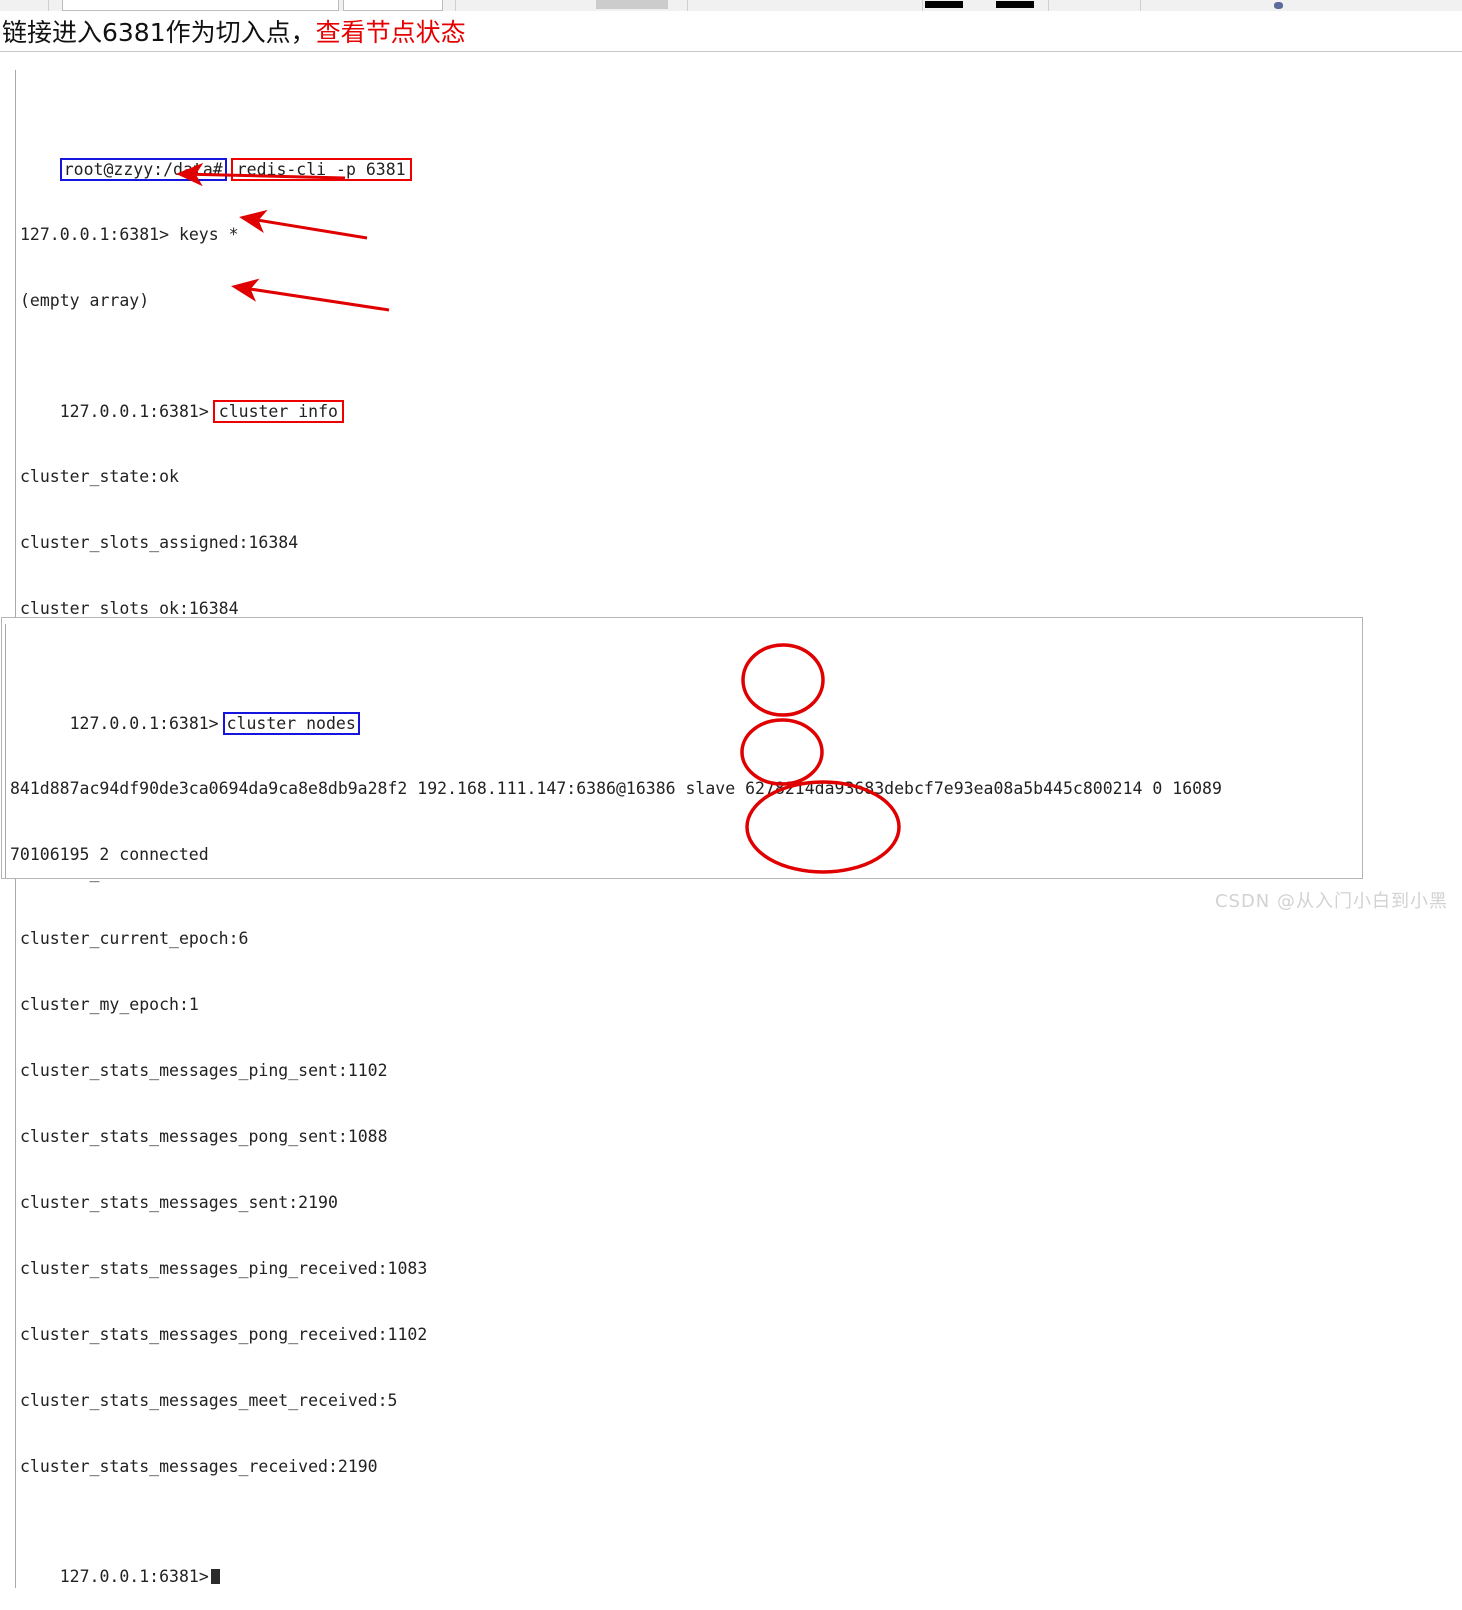 This screenshot has height=1610, width=1462. Describe the element at coordinates (717, 1565) in the screenshot. I see `terminal-line-trailing-prompt: 127.0.0.1:6381>` at that location.